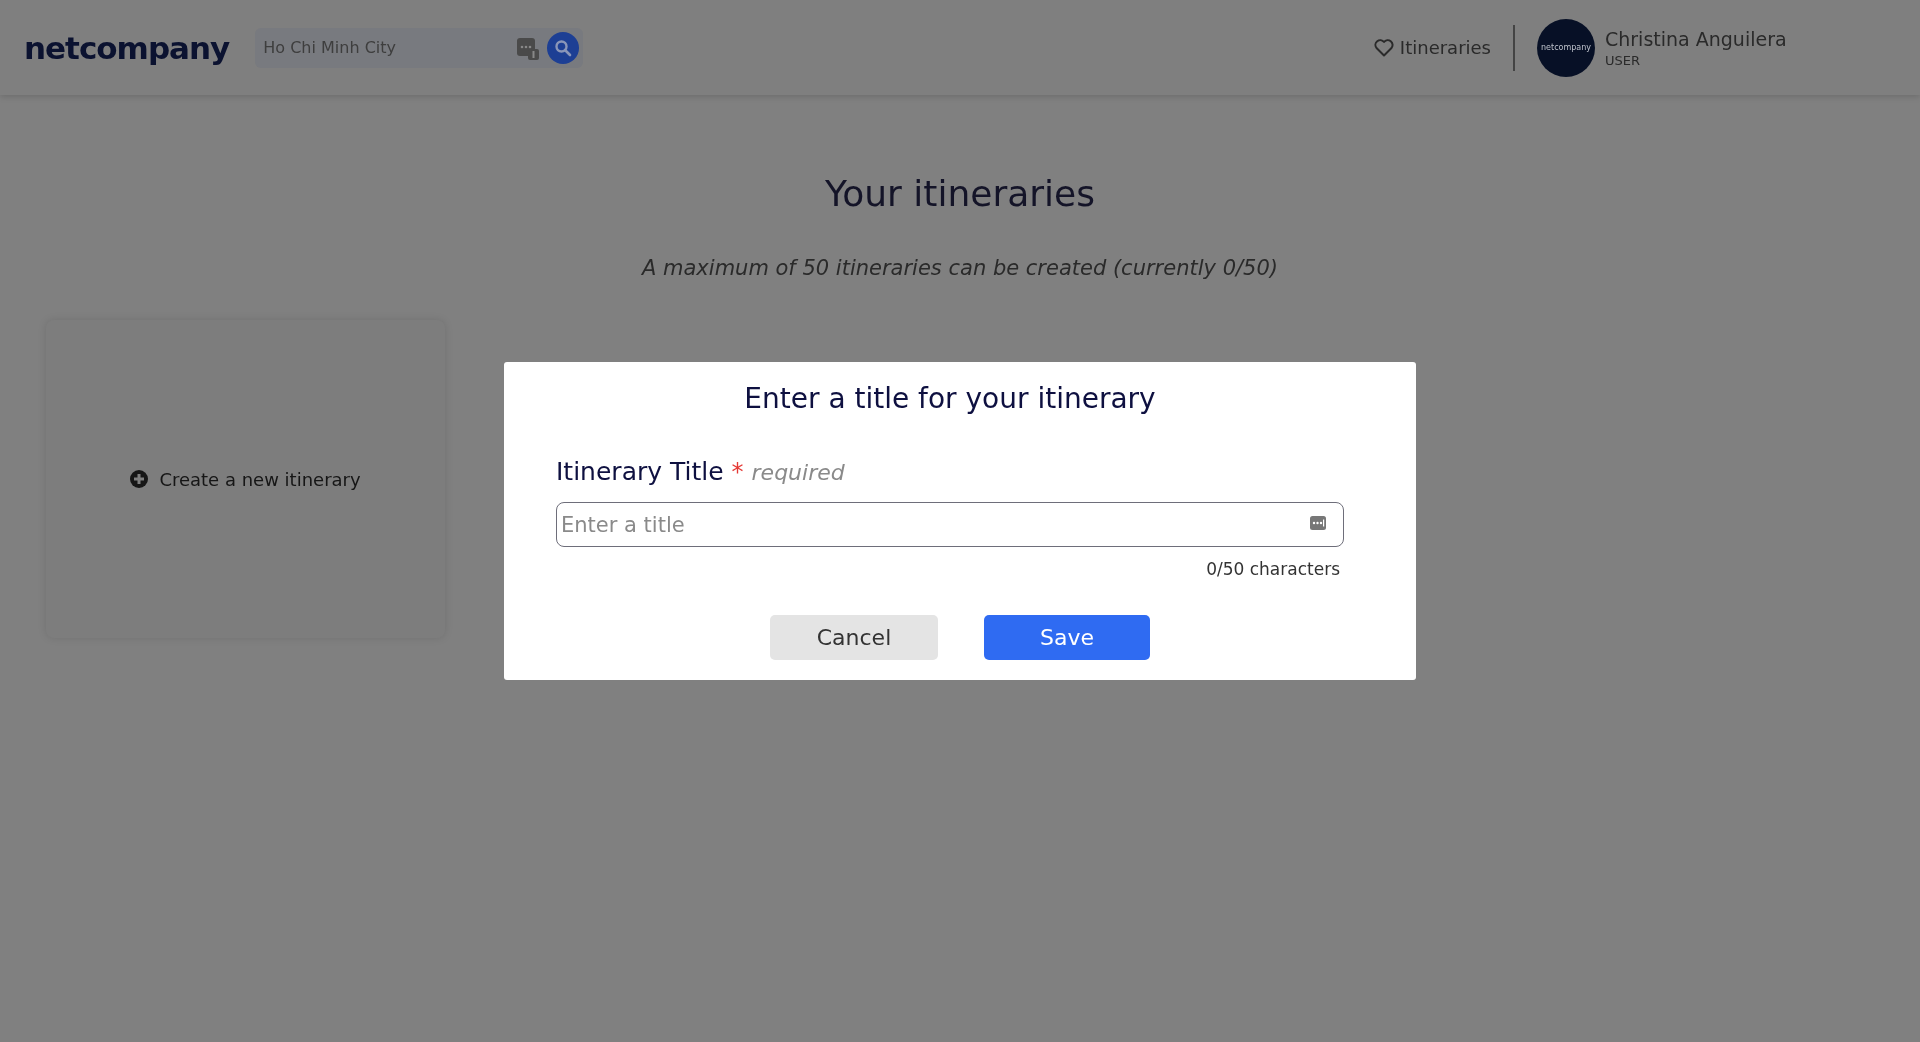 The width and height of the screenshot is (1920, 1042). What do you see at coordinates (1566, 47) in the screenshot?
I see `avatar: netcompany` at bounding box center [1566, 47].